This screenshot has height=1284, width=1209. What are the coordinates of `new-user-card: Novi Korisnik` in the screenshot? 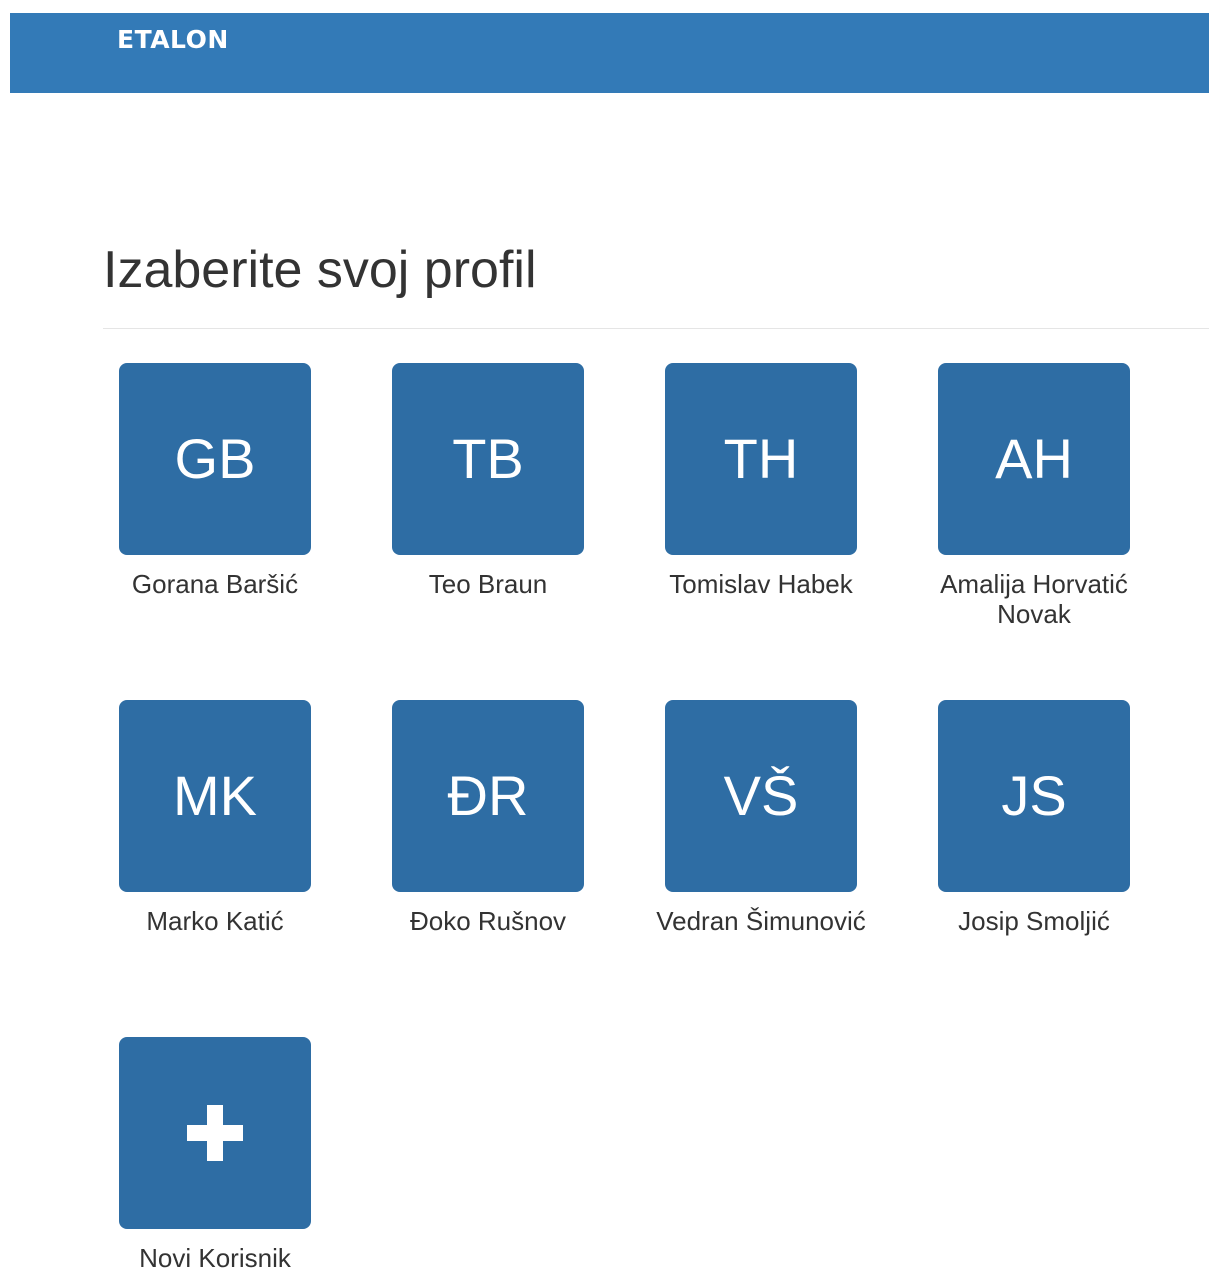 It's located at (215, 1155).